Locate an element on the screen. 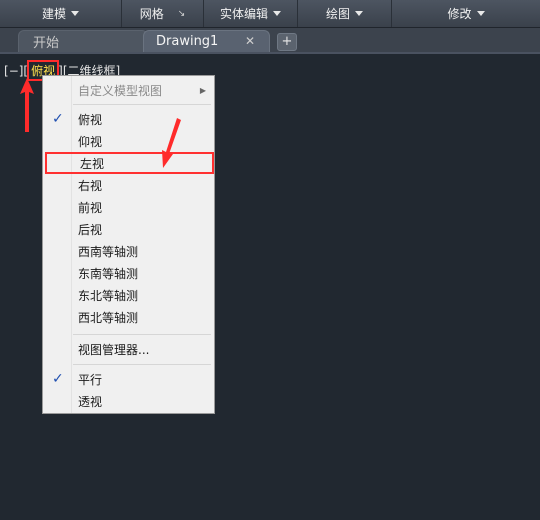 This screenshot has width=540, height=520. ribbon-panel-draw: 绘图 is located at coordinates (345, 13).